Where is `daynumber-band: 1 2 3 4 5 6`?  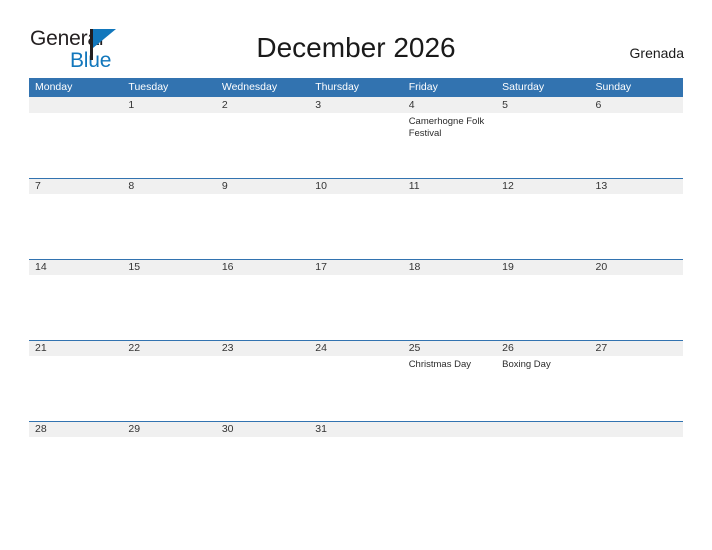
daynumber-band: 1 2 3 4 5 6 is located at coordinates (356, 105).